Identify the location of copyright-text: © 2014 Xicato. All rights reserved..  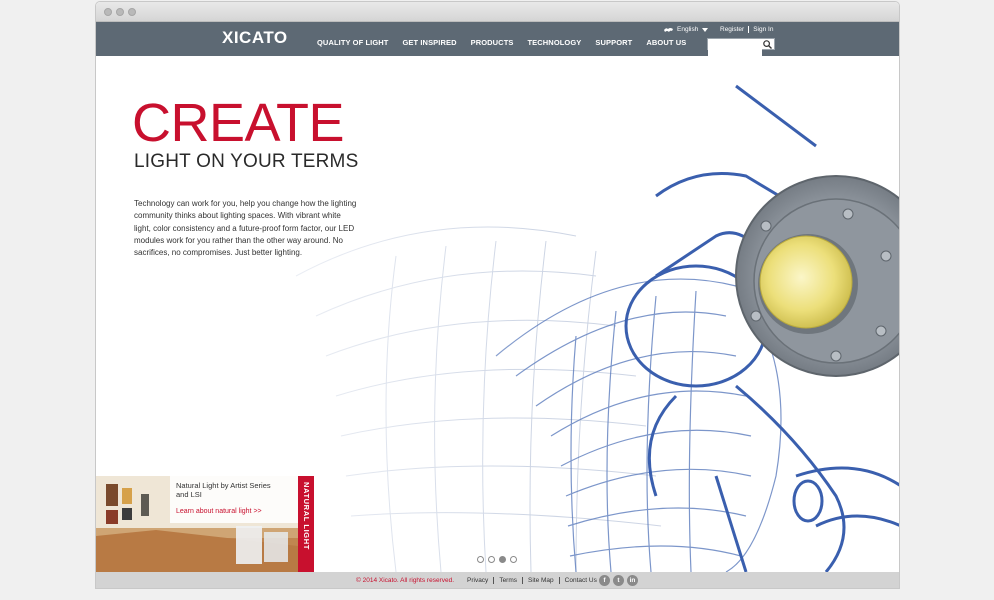
(405, 580).